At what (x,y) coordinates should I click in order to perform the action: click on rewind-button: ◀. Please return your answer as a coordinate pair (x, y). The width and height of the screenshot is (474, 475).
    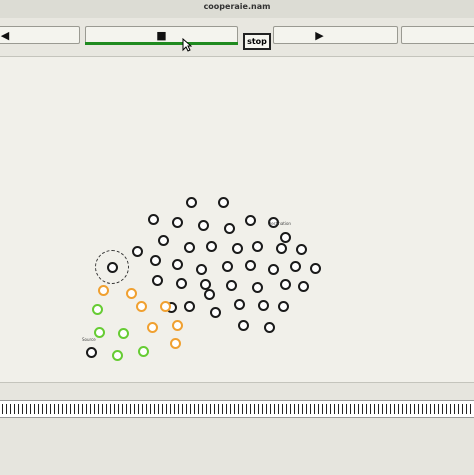
    Looking at the image, I should click on (40, 35).